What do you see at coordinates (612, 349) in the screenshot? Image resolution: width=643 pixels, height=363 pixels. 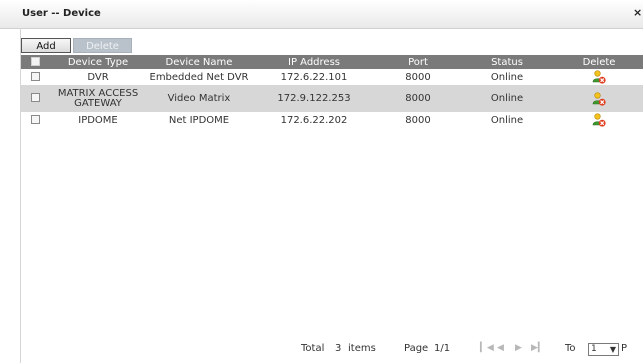 I see `chevron-down-icon: ▼` at bounding box center [612, 349].